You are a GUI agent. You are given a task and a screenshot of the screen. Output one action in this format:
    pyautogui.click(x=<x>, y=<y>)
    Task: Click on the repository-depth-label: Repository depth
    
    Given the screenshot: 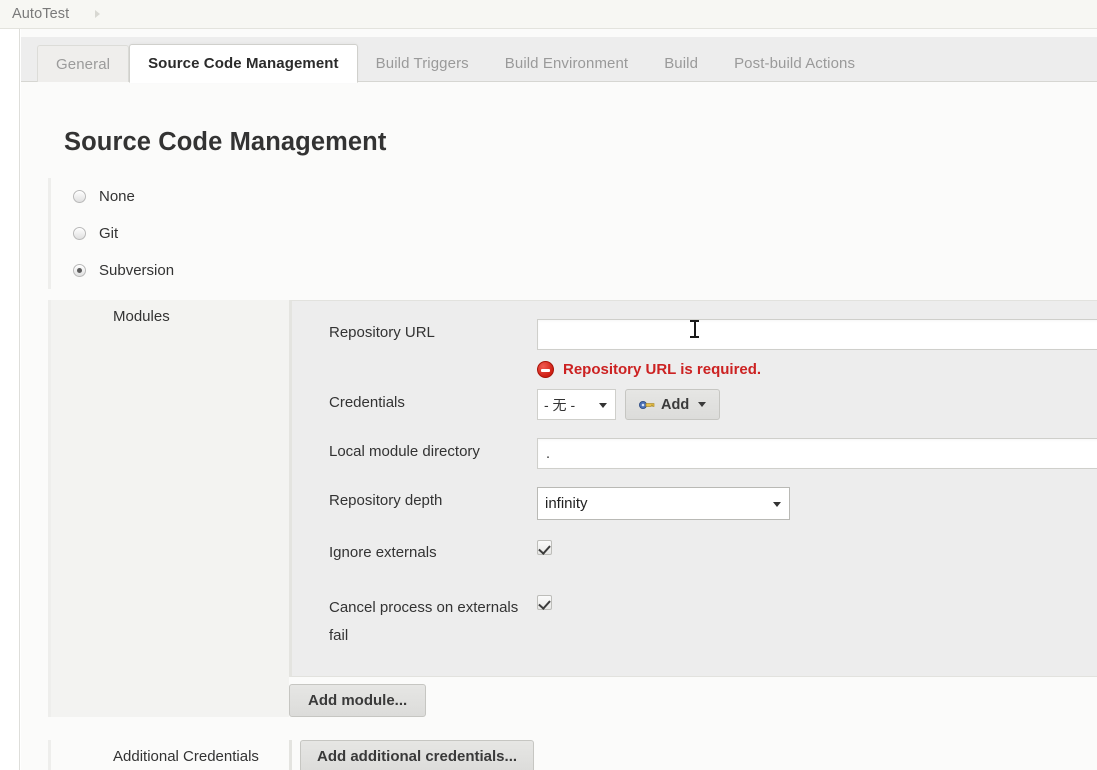 What is the action you would take?
    pyautogui.click(x=386, y=500)
    